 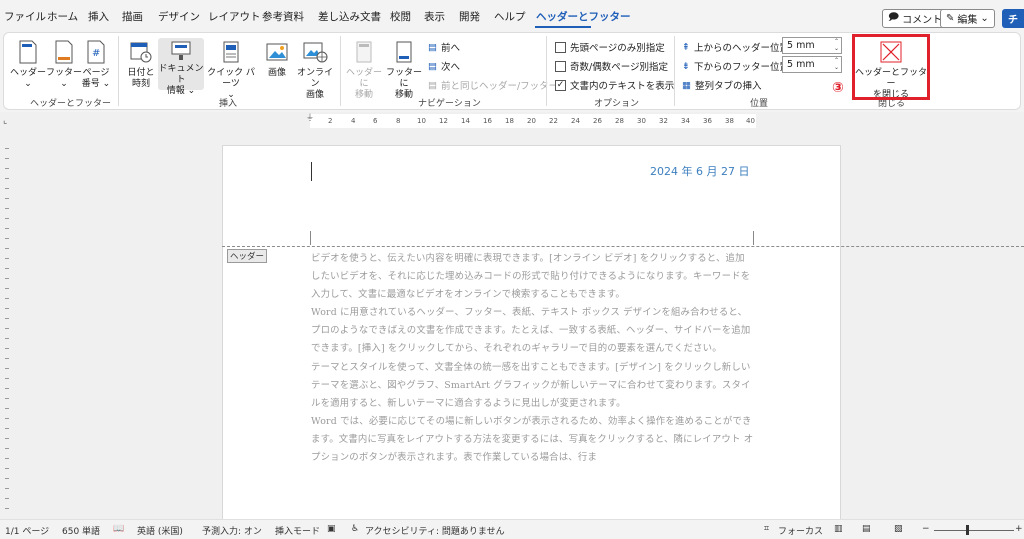 I want to click on tab-references: 参考資料, so click(x=283, y=16).